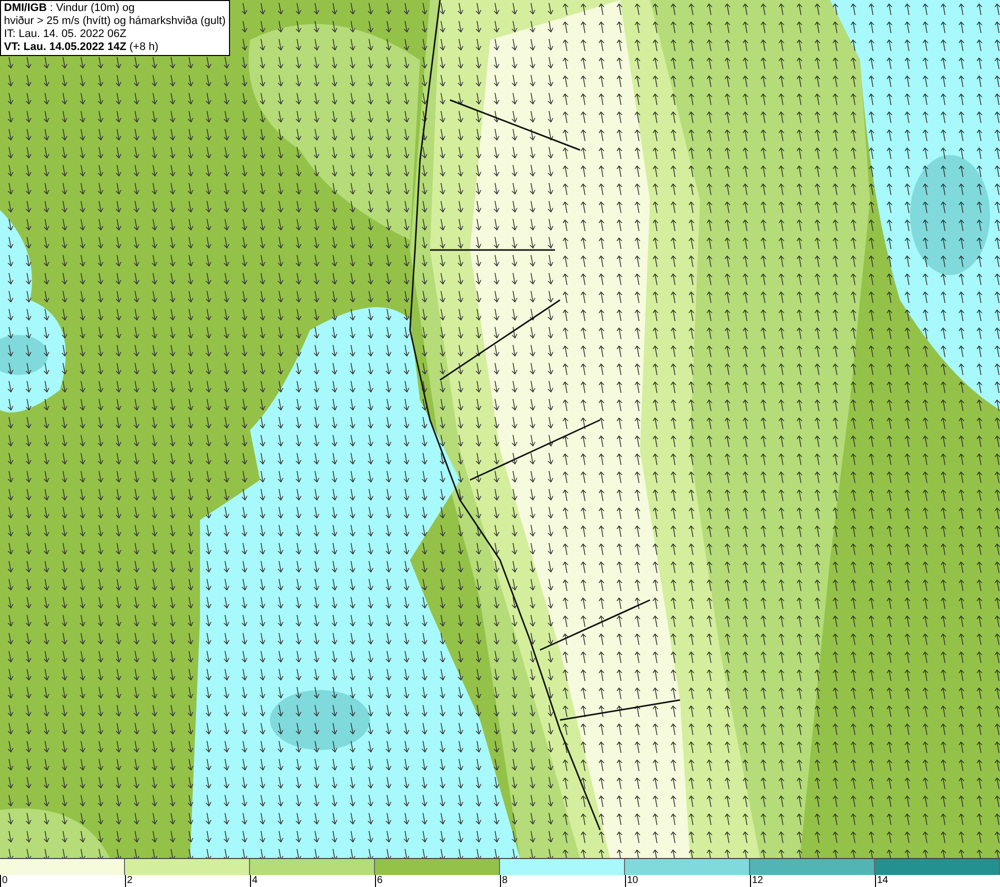 Image resolution: width=1000 pixels, height=887 pixels. I want to click on map-info-line: IT: Lau. 14. 05. 2022 06Z, so click(66, 34).